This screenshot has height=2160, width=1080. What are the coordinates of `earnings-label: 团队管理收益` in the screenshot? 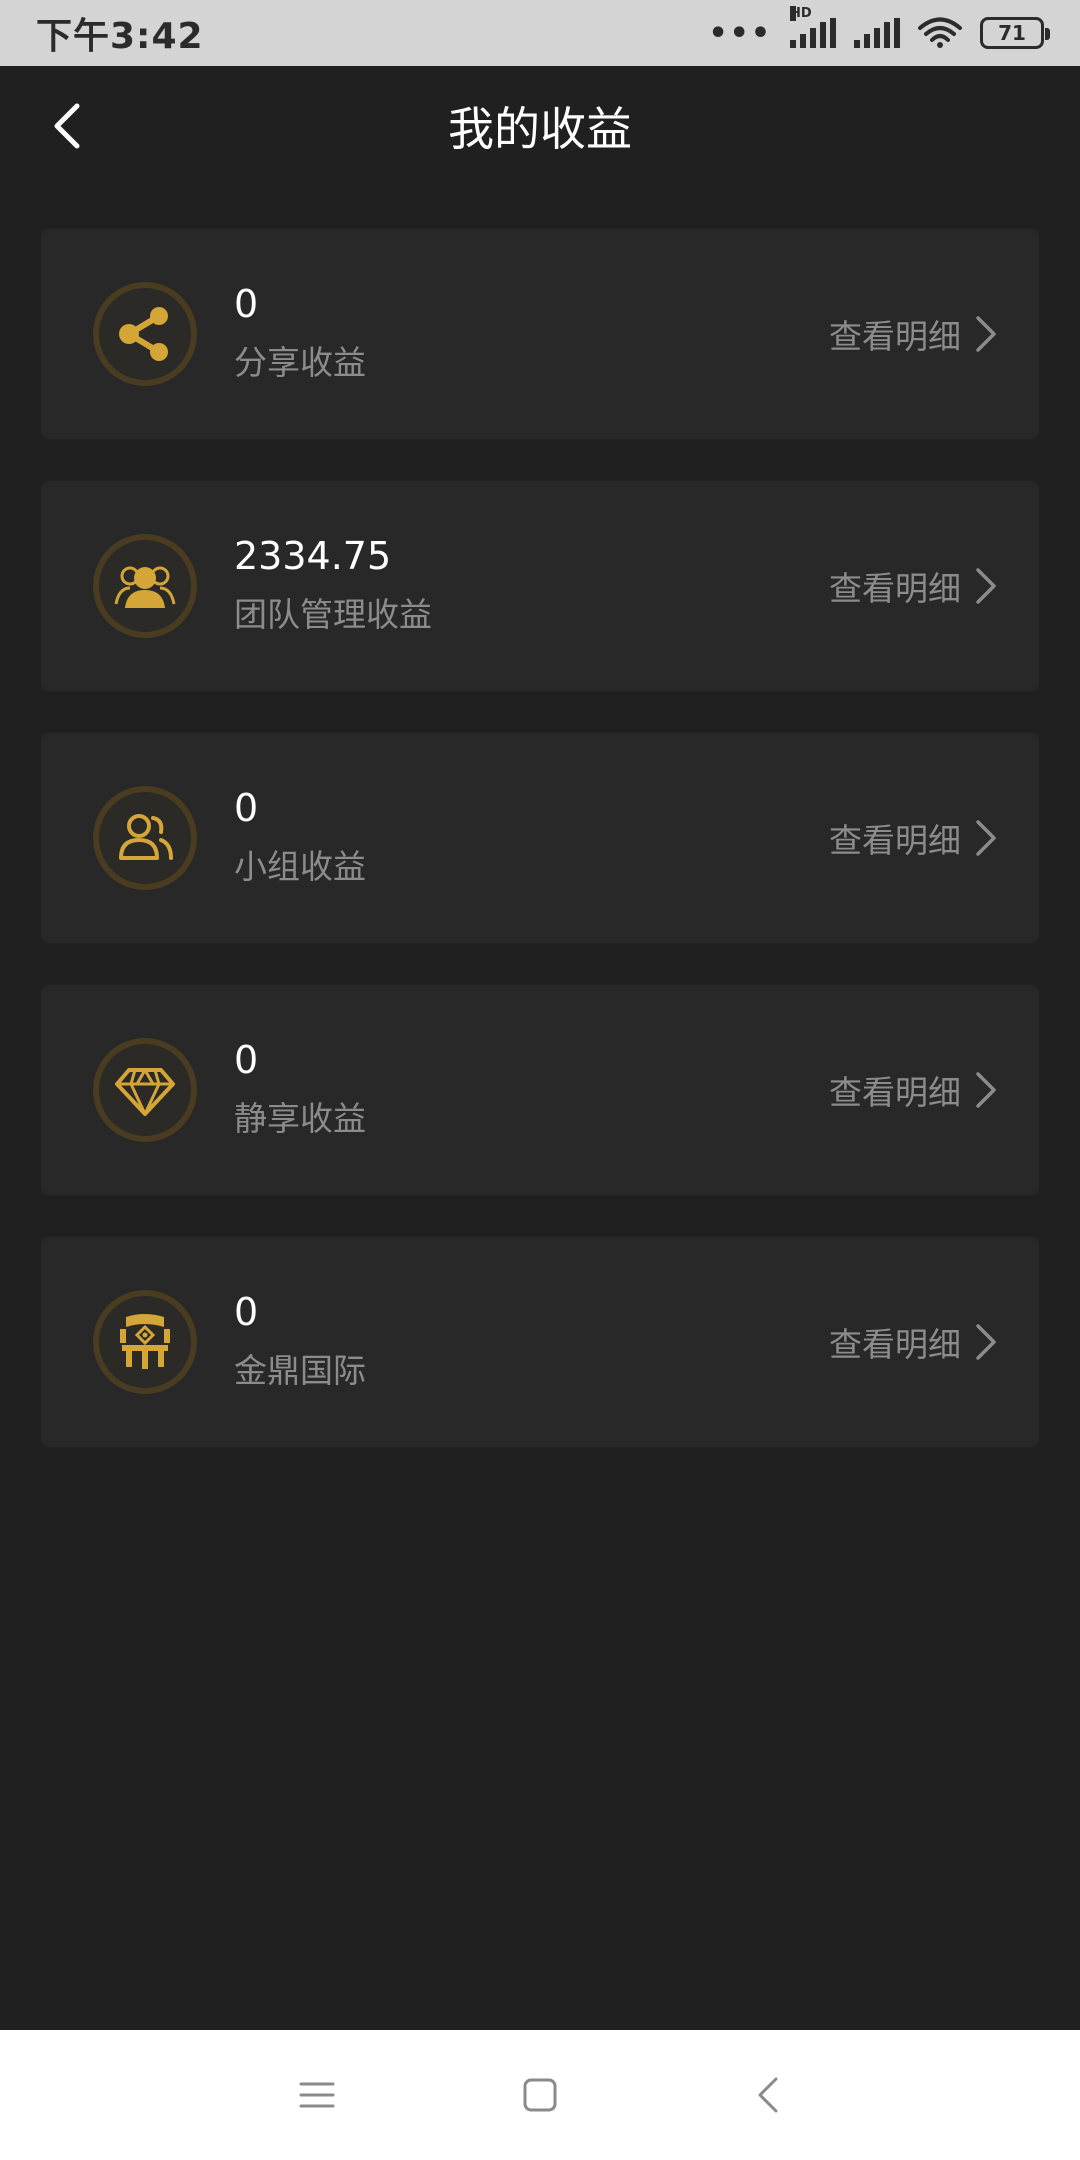 It's located at (333, 614).